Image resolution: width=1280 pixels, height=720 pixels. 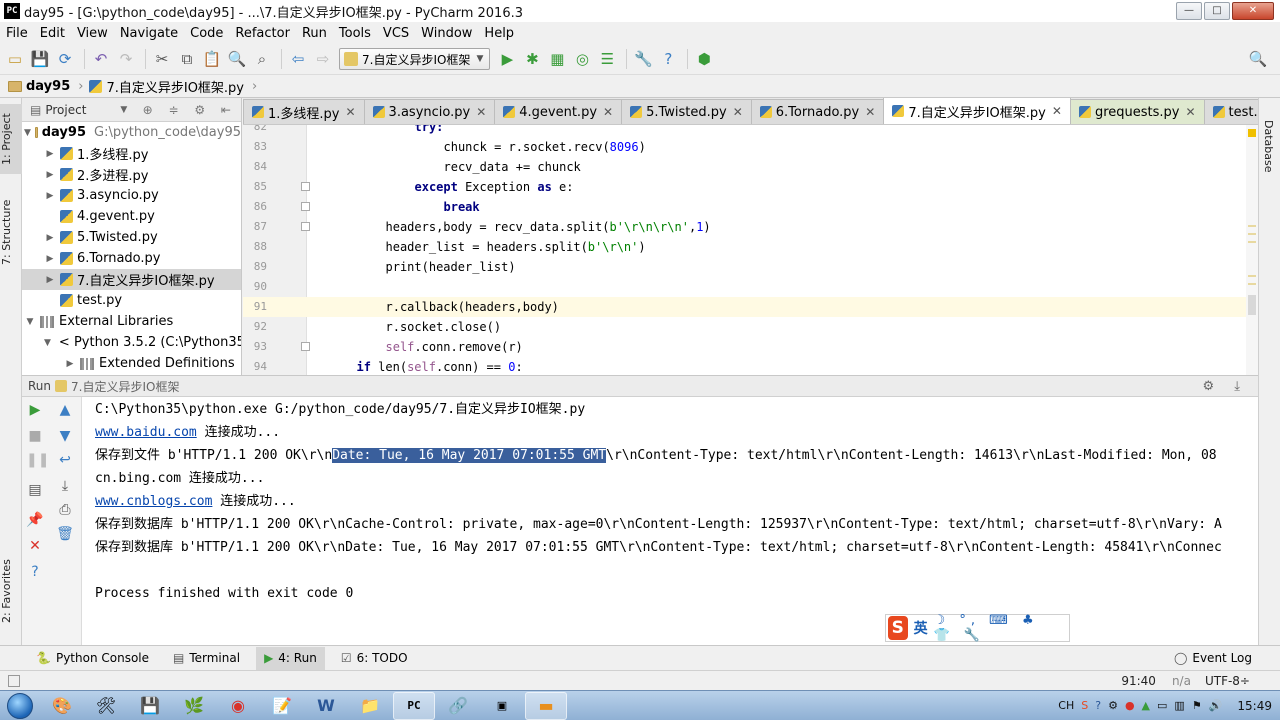 What do you see at coordinates (262, 59) in the screenshot?
I see `replace-icon: ⌕` at bounding box center [262, 59].